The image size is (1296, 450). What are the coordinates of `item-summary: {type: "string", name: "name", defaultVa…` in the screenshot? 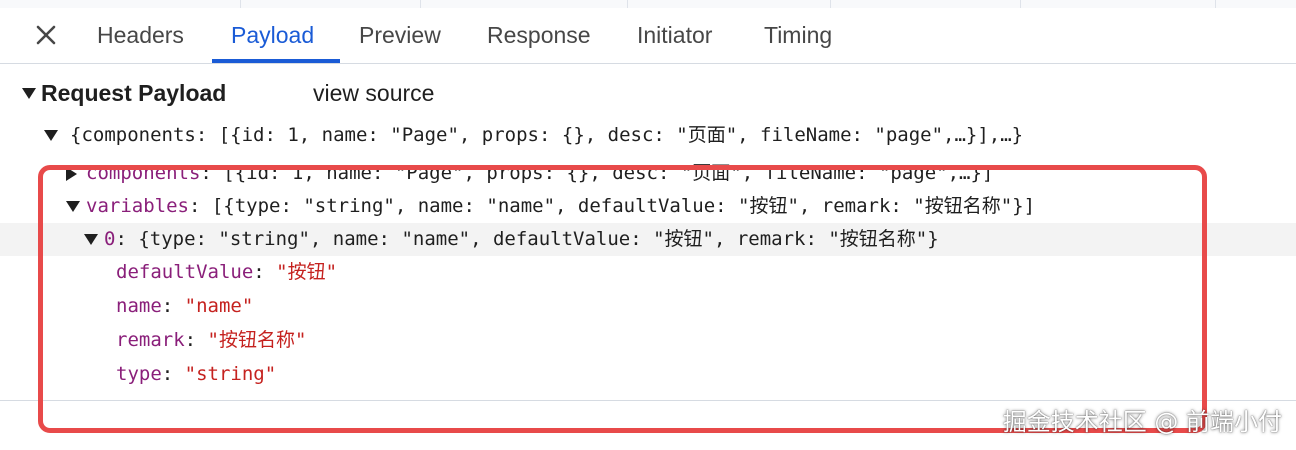 It's located at (538, 239).